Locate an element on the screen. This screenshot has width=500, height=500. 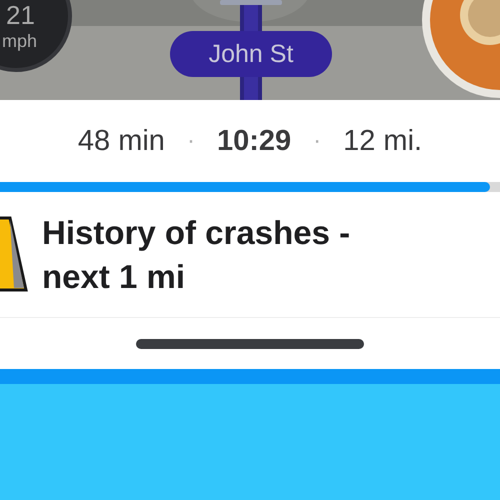
speed-value: 21 is located at coordinates (20, 15).